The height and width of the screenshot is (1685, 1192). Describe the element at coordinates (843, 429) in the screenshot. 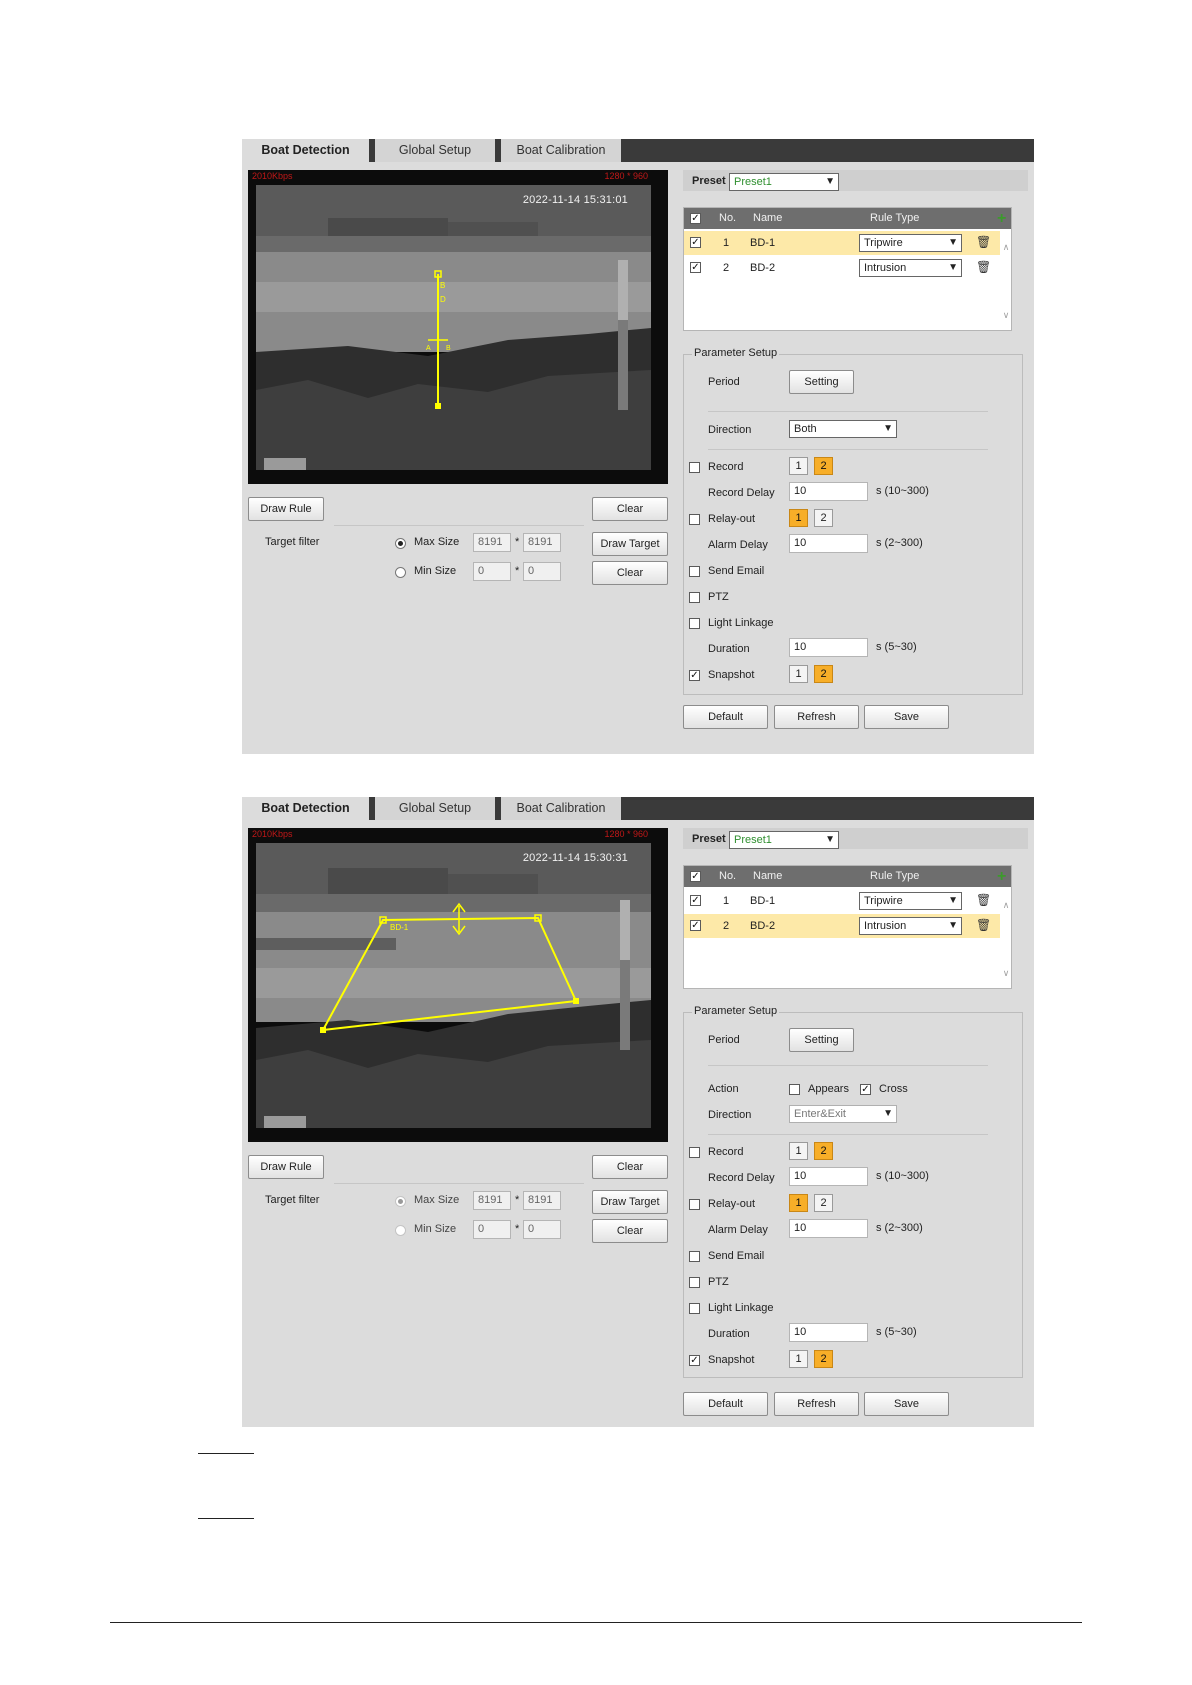

I see `direction-select: Both ▼` at that location.